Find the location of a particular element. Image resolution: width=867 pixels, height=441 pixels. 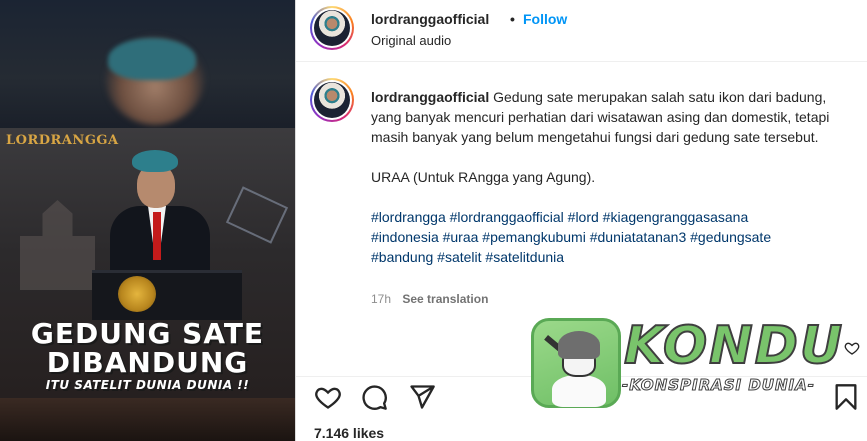

brand-logo: LORDRANGGA is located at coordinates (62, 140).